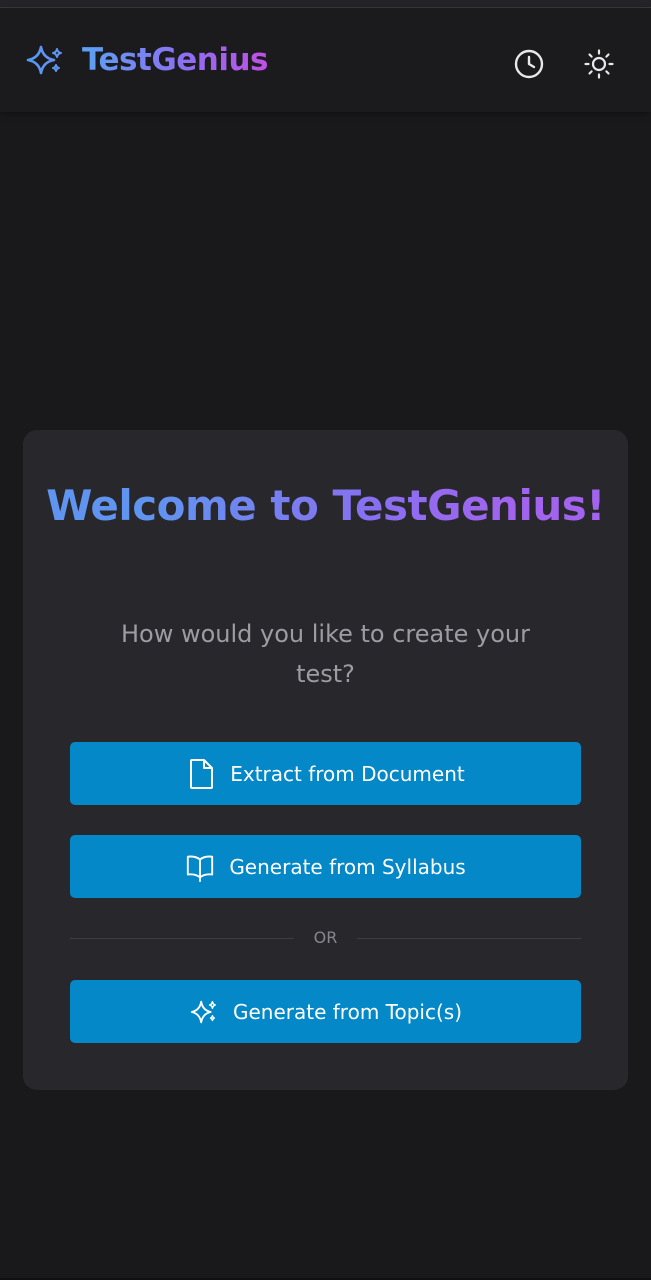 Image resolution: width=651 pixels, height=1280 pixels. What do you see at coordinates (325, 654) in the screenshot?
I see `welcome-subtitle: How would you like to create your test?` at bounding box center [325, 654].